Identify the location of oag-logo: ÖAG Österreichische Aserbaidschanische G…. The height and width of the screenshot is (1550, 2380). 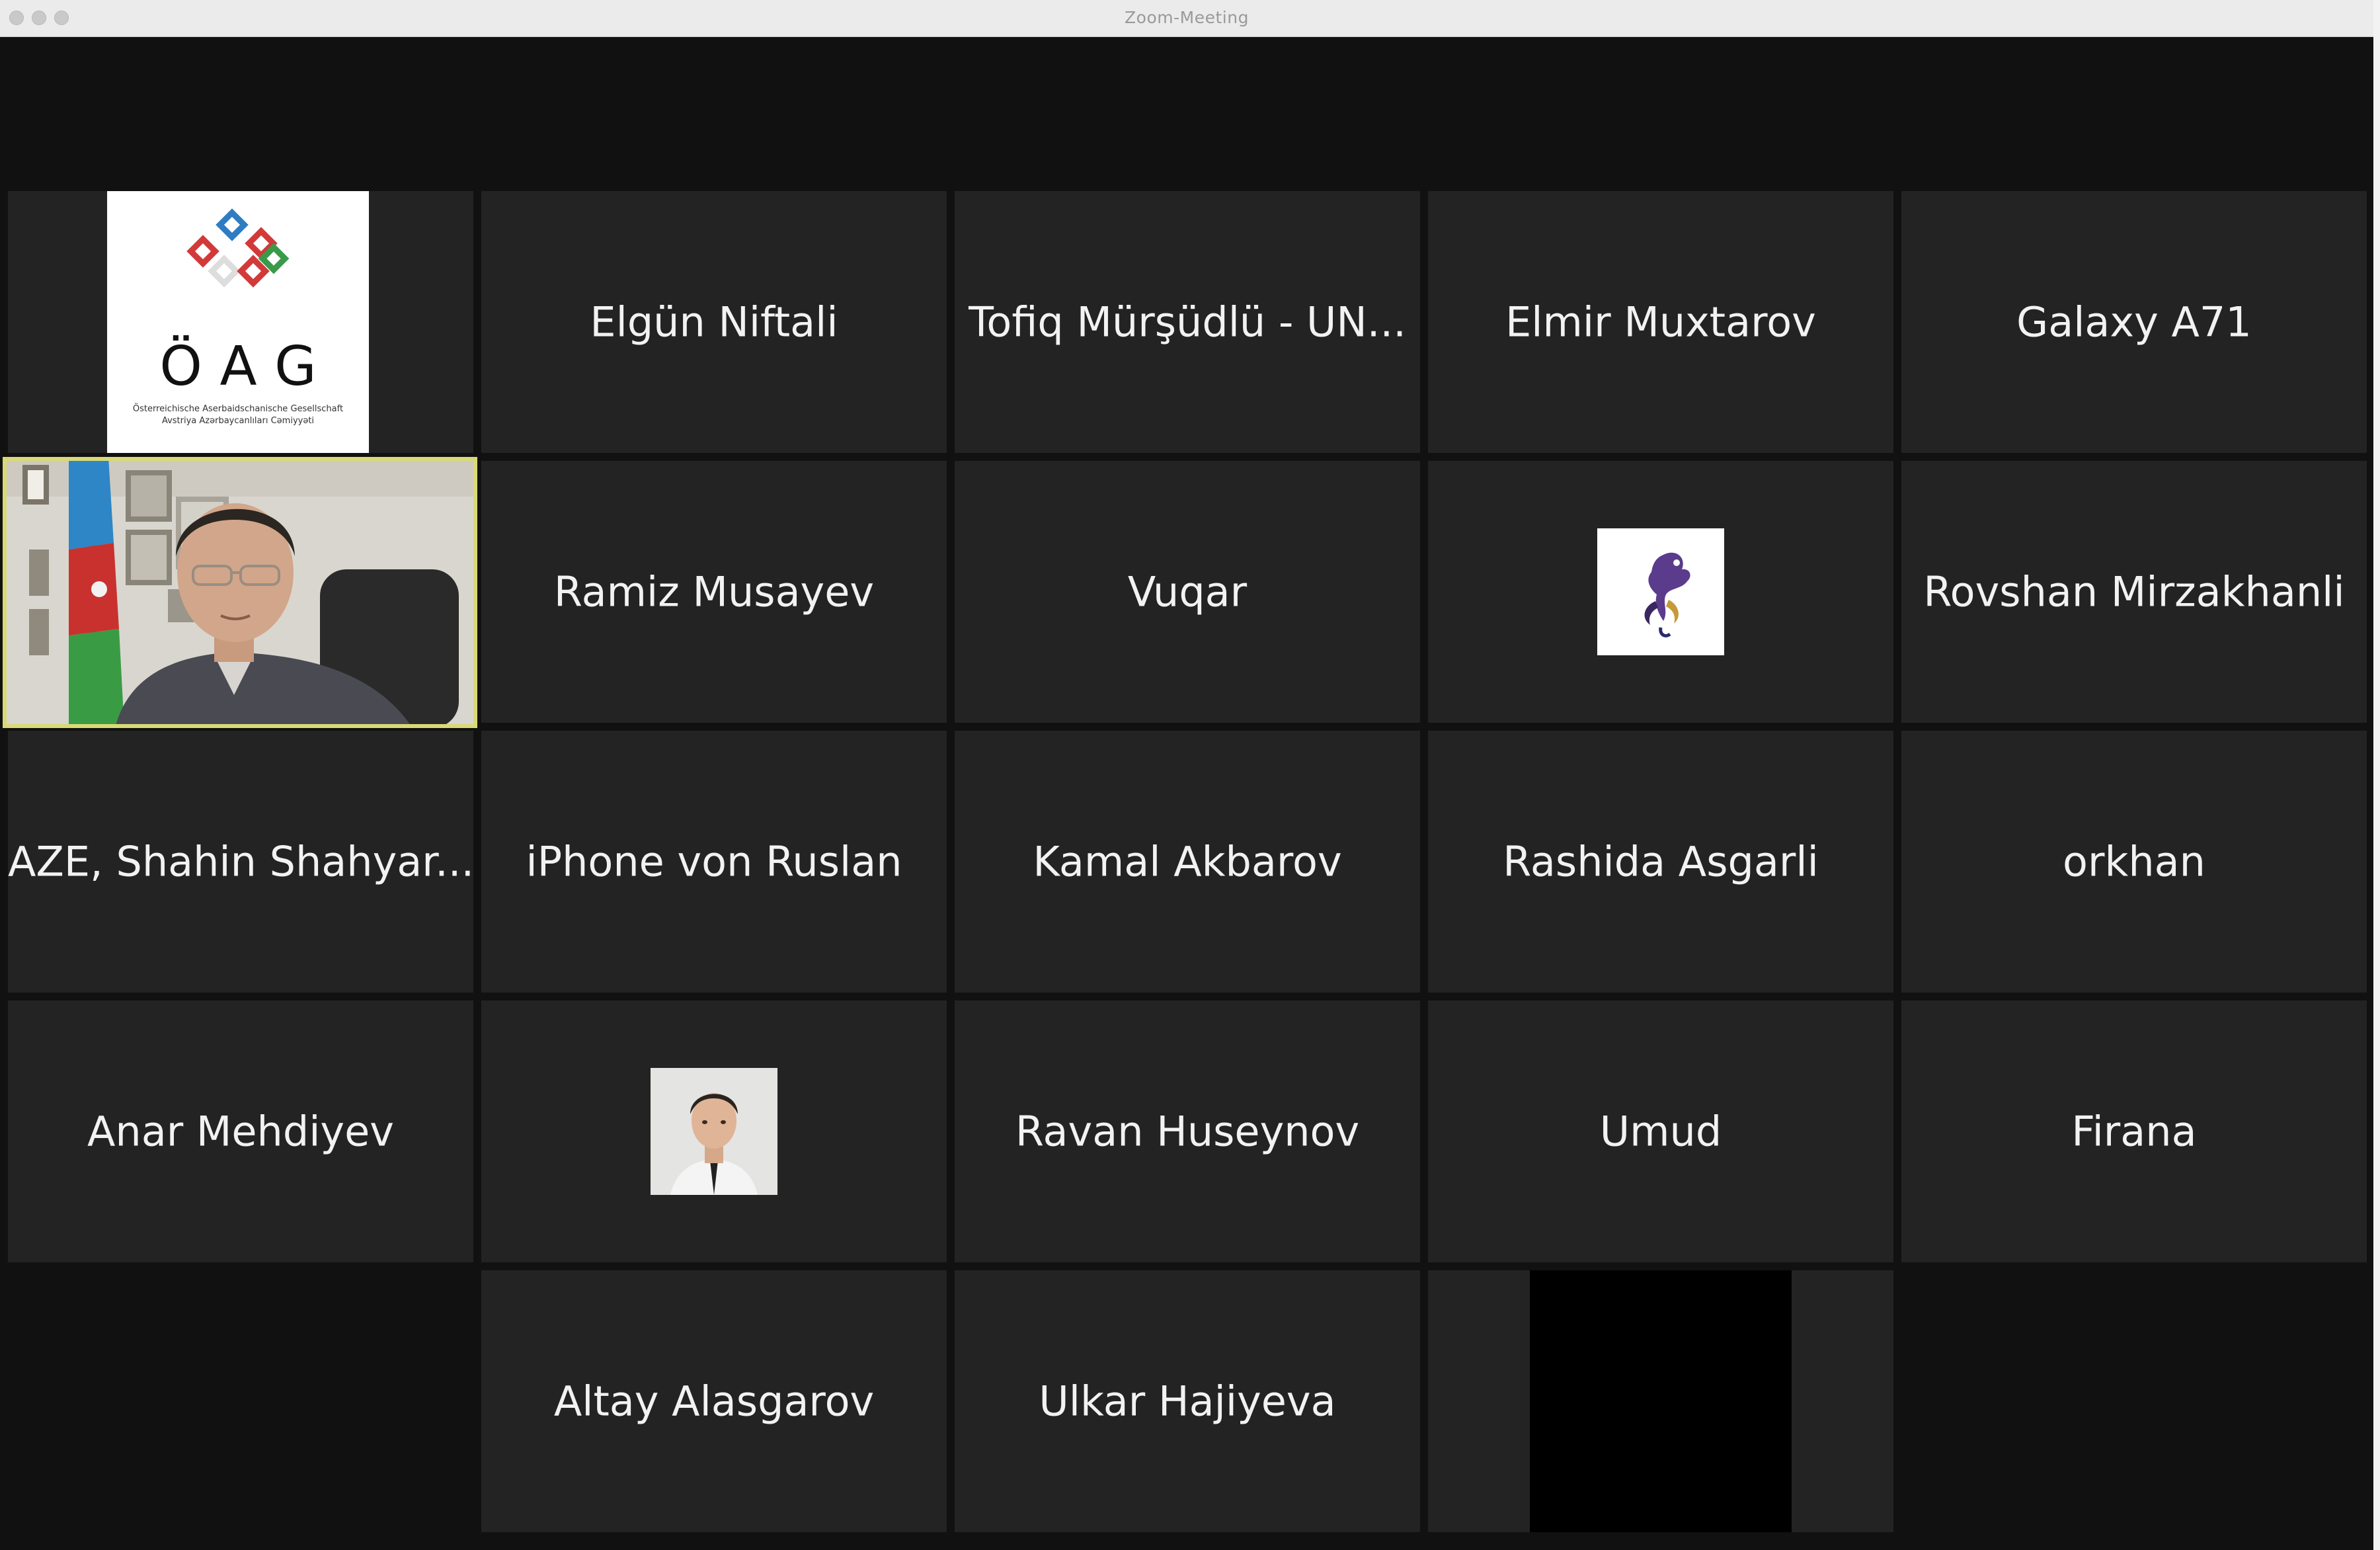
(238, 322).